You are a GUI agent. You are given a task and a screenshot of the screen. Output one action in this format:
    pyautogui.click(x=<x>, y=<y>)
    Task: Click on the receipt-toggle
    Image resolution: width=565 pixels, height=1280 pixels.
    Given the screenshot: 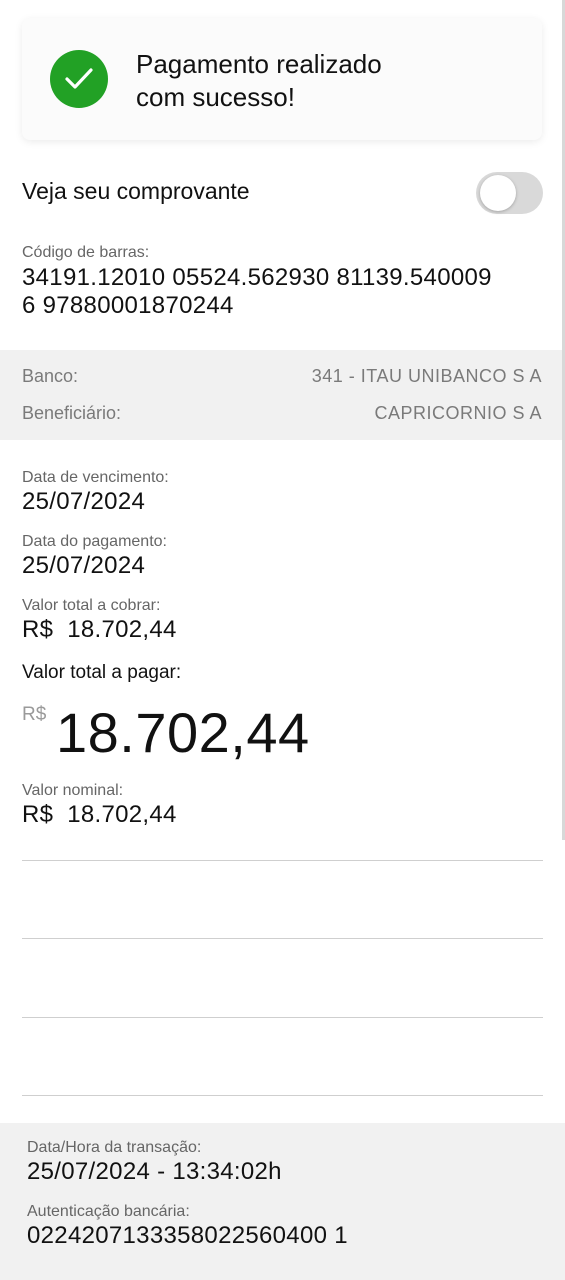 What is the action you would take?
    pyautogui.click(x=509, y=193)
    